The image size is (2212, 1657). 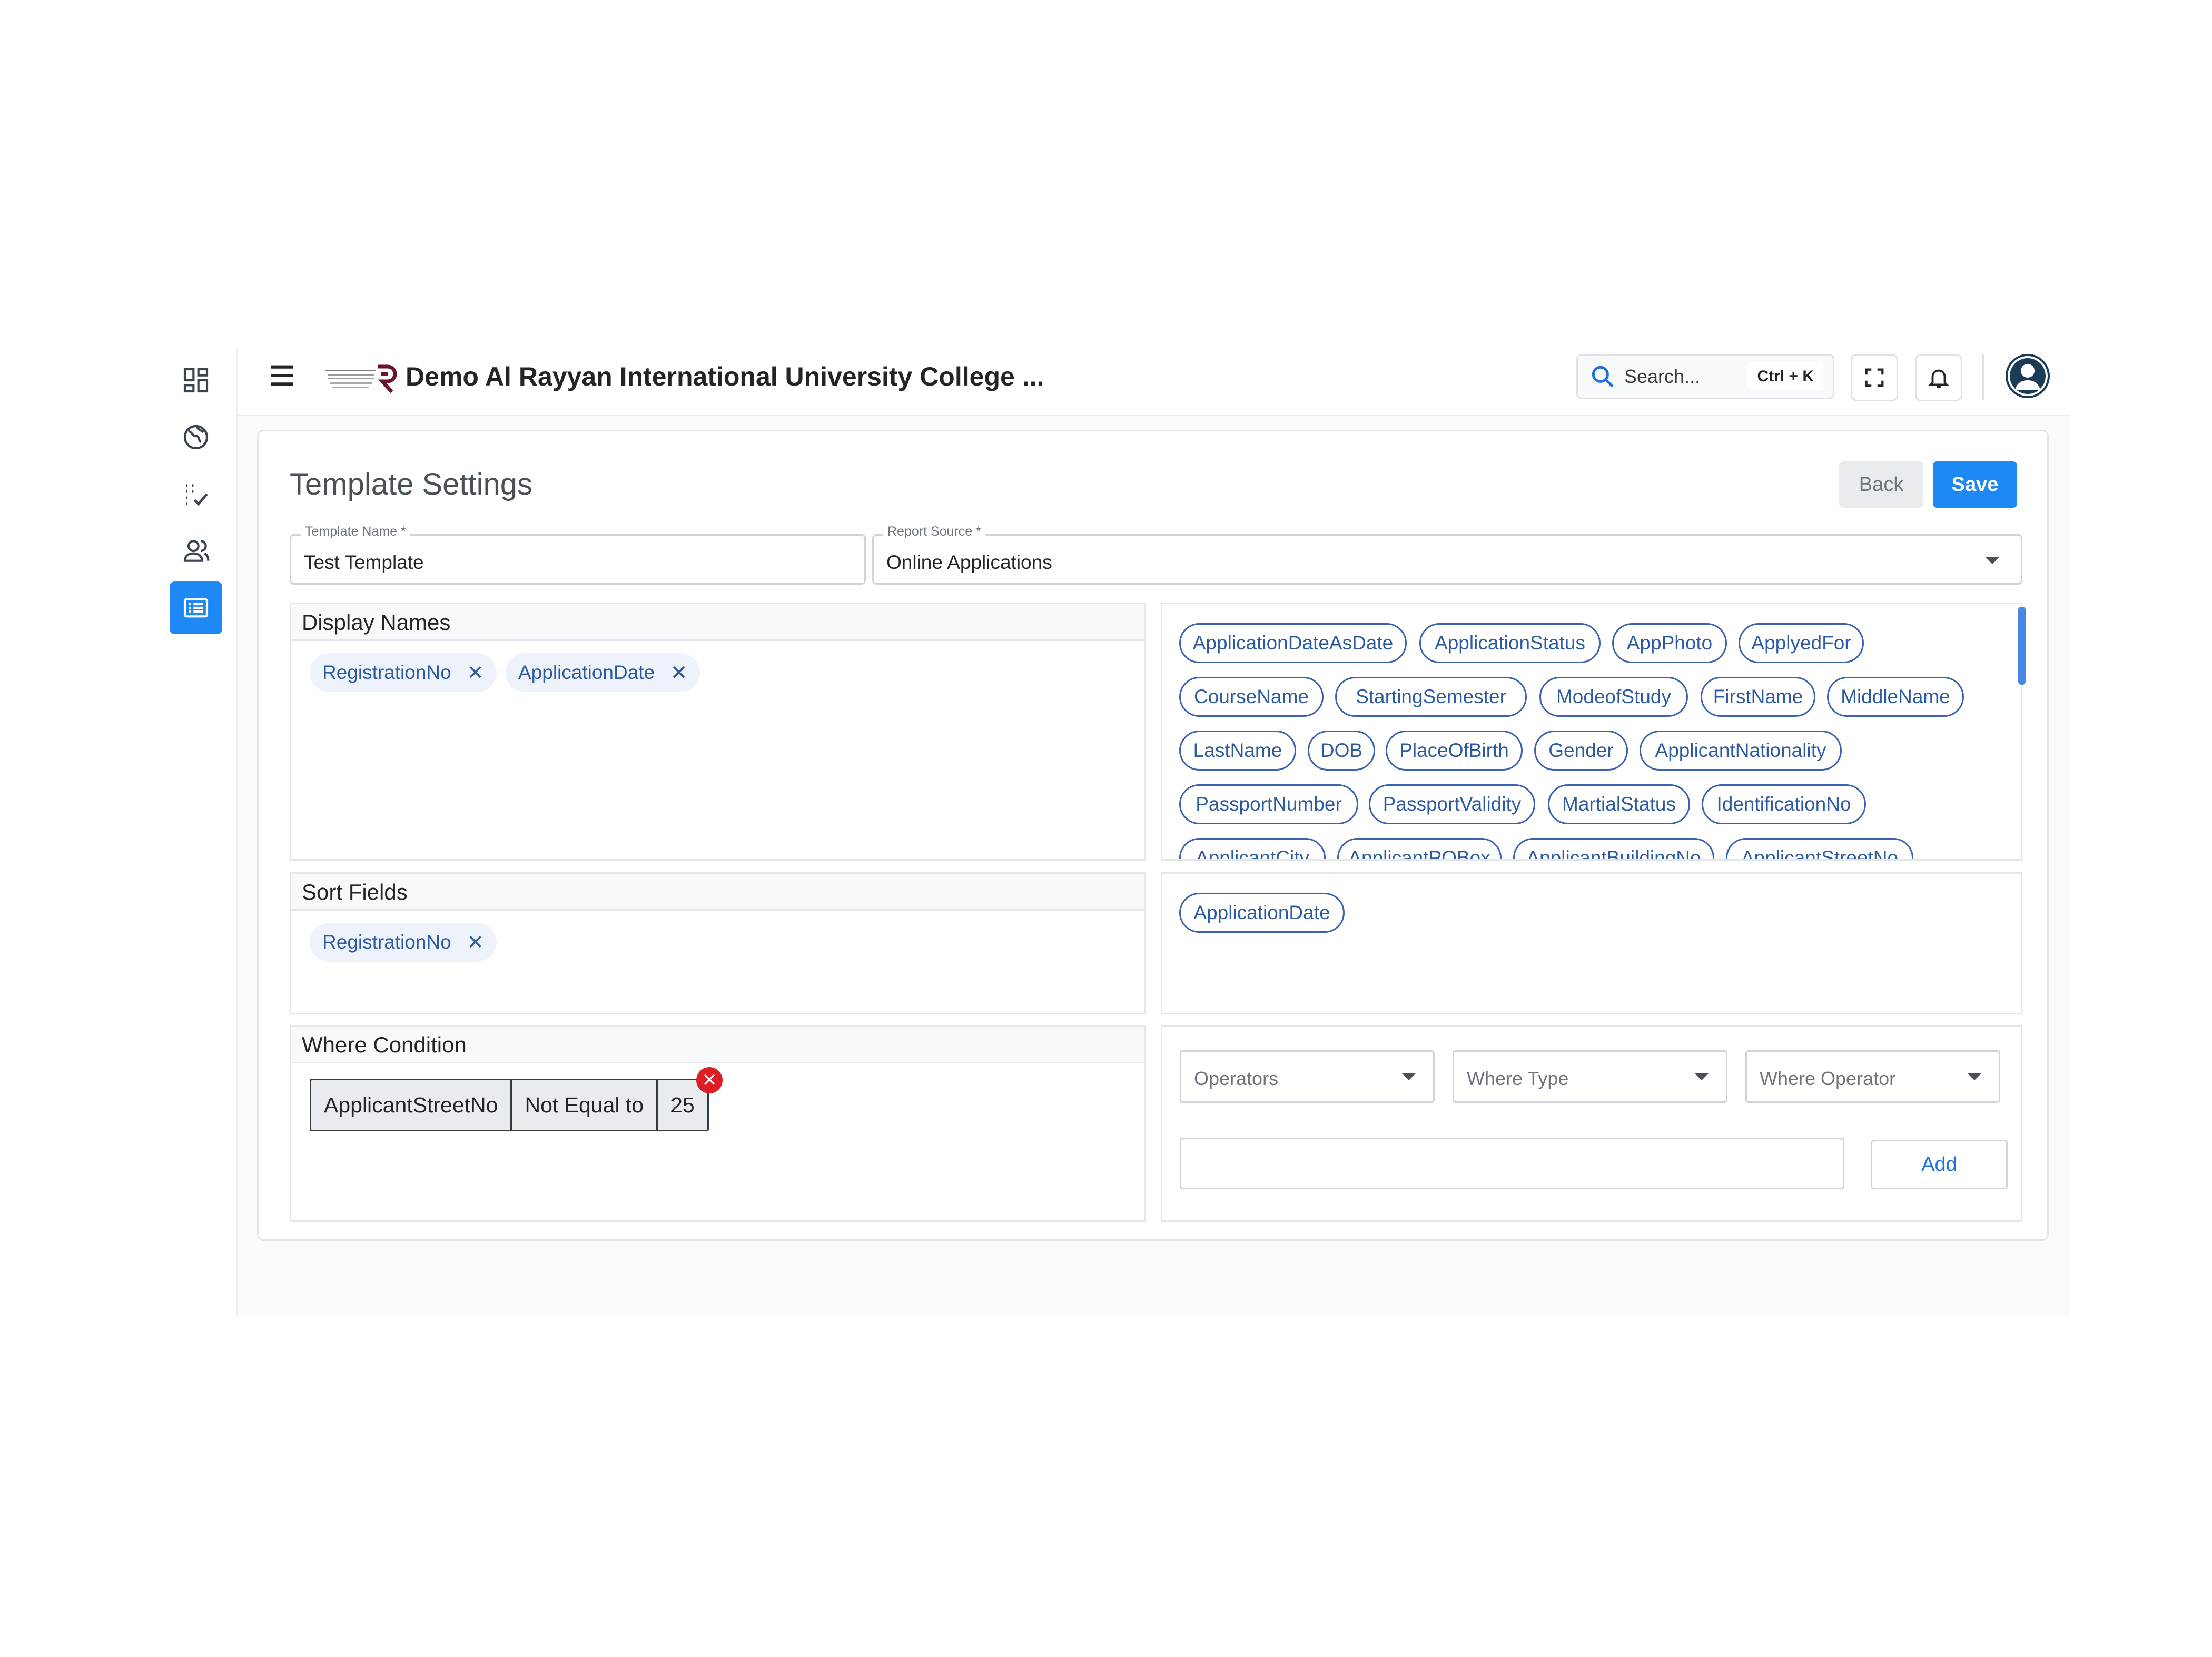 What do you see at coordinates (1419, 848) in the screenshot?
I see `field-chip: ApplicantPOBox` at bounding box center [1419, 848].